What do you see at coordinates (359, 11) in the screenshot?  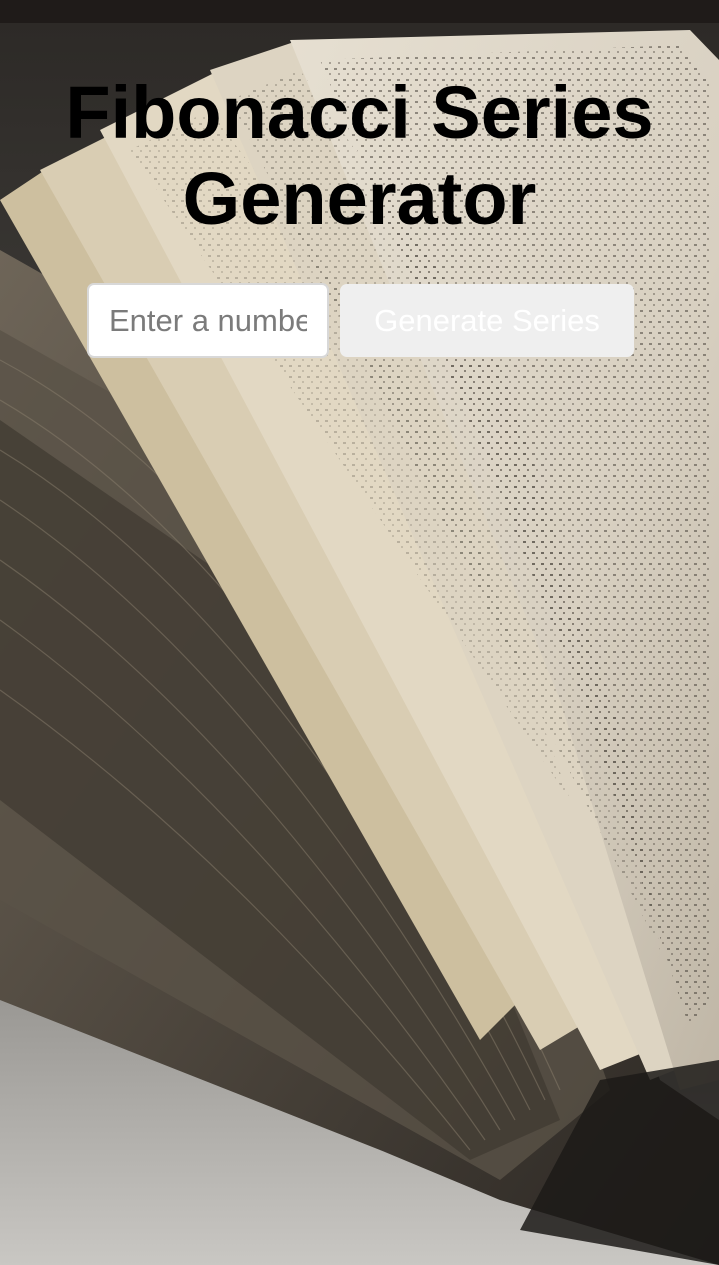 I see `status-bar` at bounding box center [359, 11].